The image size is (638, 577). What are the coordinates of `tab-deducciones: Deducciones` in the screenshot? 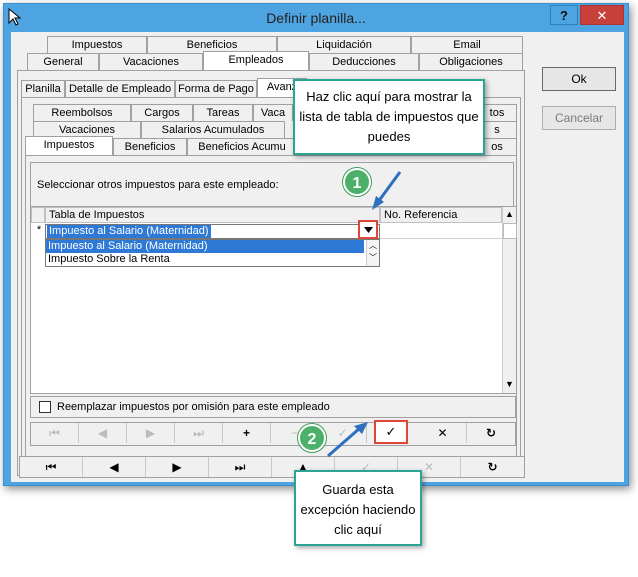 It's located at (364, 61).